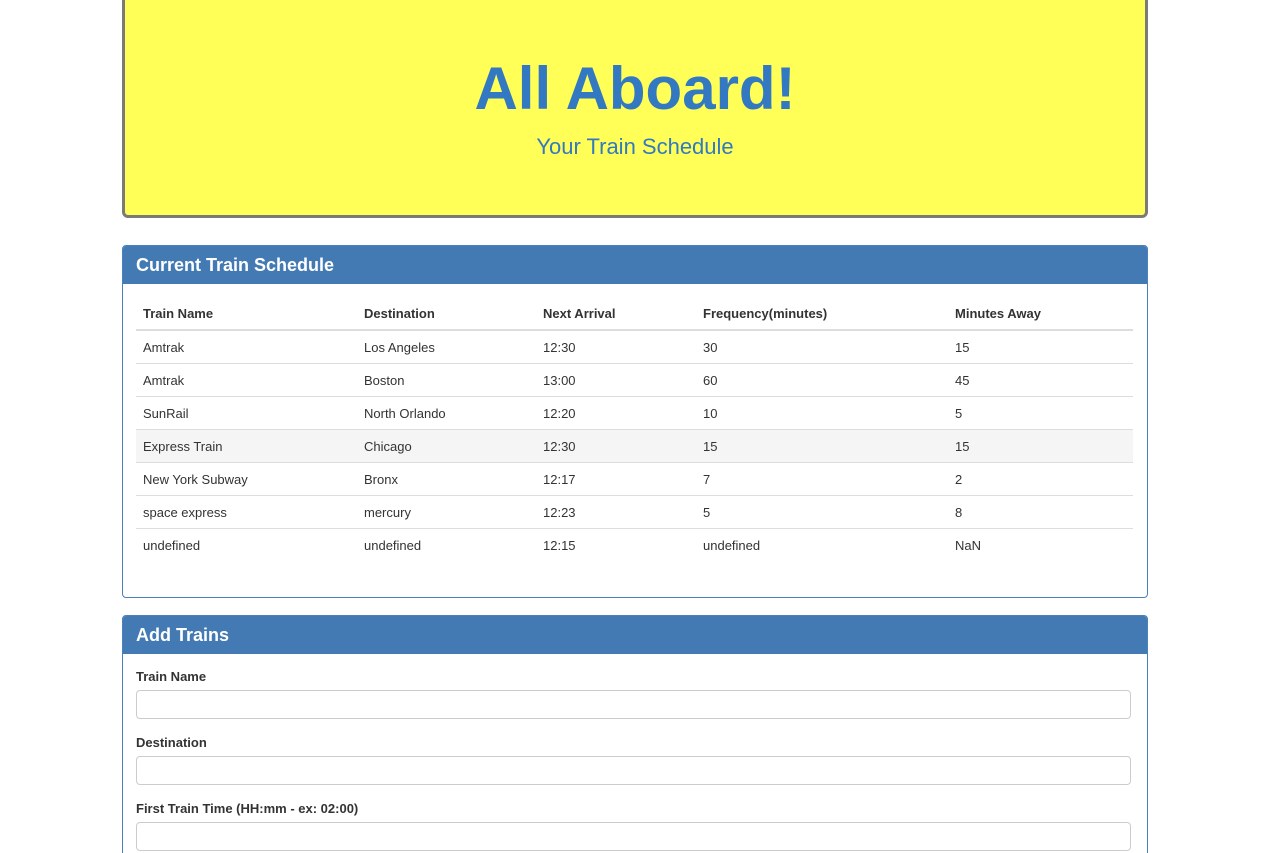  Describe the element at coordinates (732, 545) in the screenshot. I see `cell-frequency: undefined` at that location.